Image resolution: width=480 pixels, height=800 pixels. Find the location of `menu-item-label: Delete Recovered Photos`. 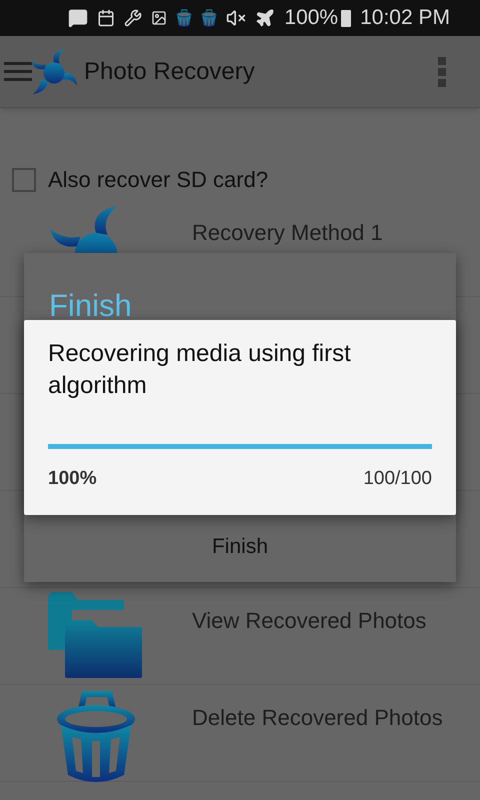

menu-item-label: Delete Recovered Photos is located at coordinates (317, 718).